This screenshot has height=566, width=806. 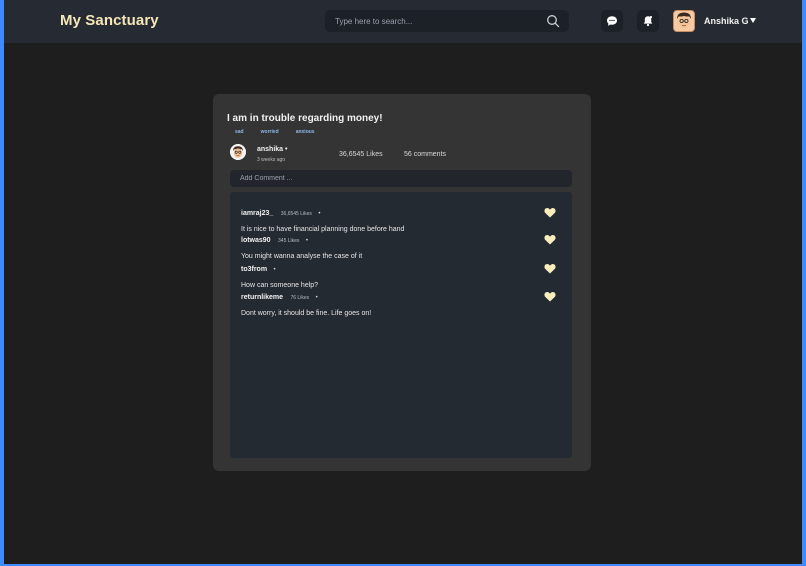 I want to click on comment-username: iamraj23_, so click(x=257, y=213).